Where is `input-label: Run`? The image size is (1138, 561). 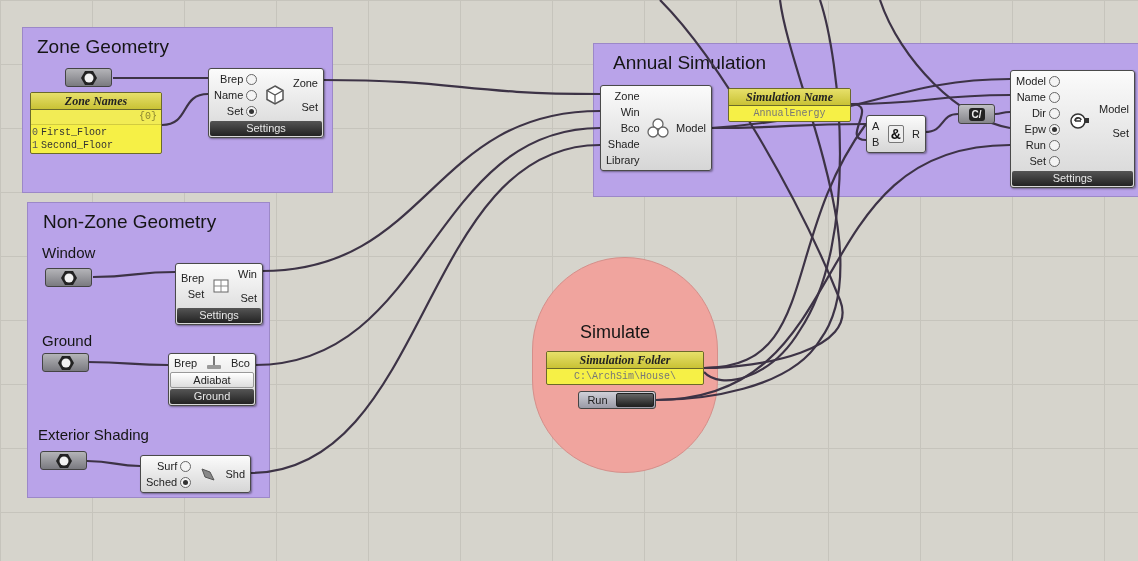
input-label: Run is located at coordinates (1035, 145).